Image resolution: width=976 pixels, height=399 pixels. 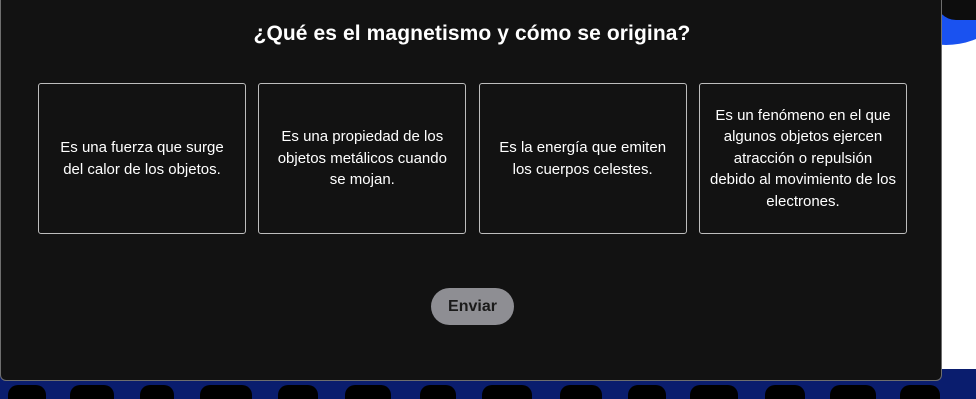 What do you see at coordinates (472, 33) in the screenshot?
I see `question-title: ¿Qué es el magnetismo y cómo se origina?` at bounding box center [472, 33].